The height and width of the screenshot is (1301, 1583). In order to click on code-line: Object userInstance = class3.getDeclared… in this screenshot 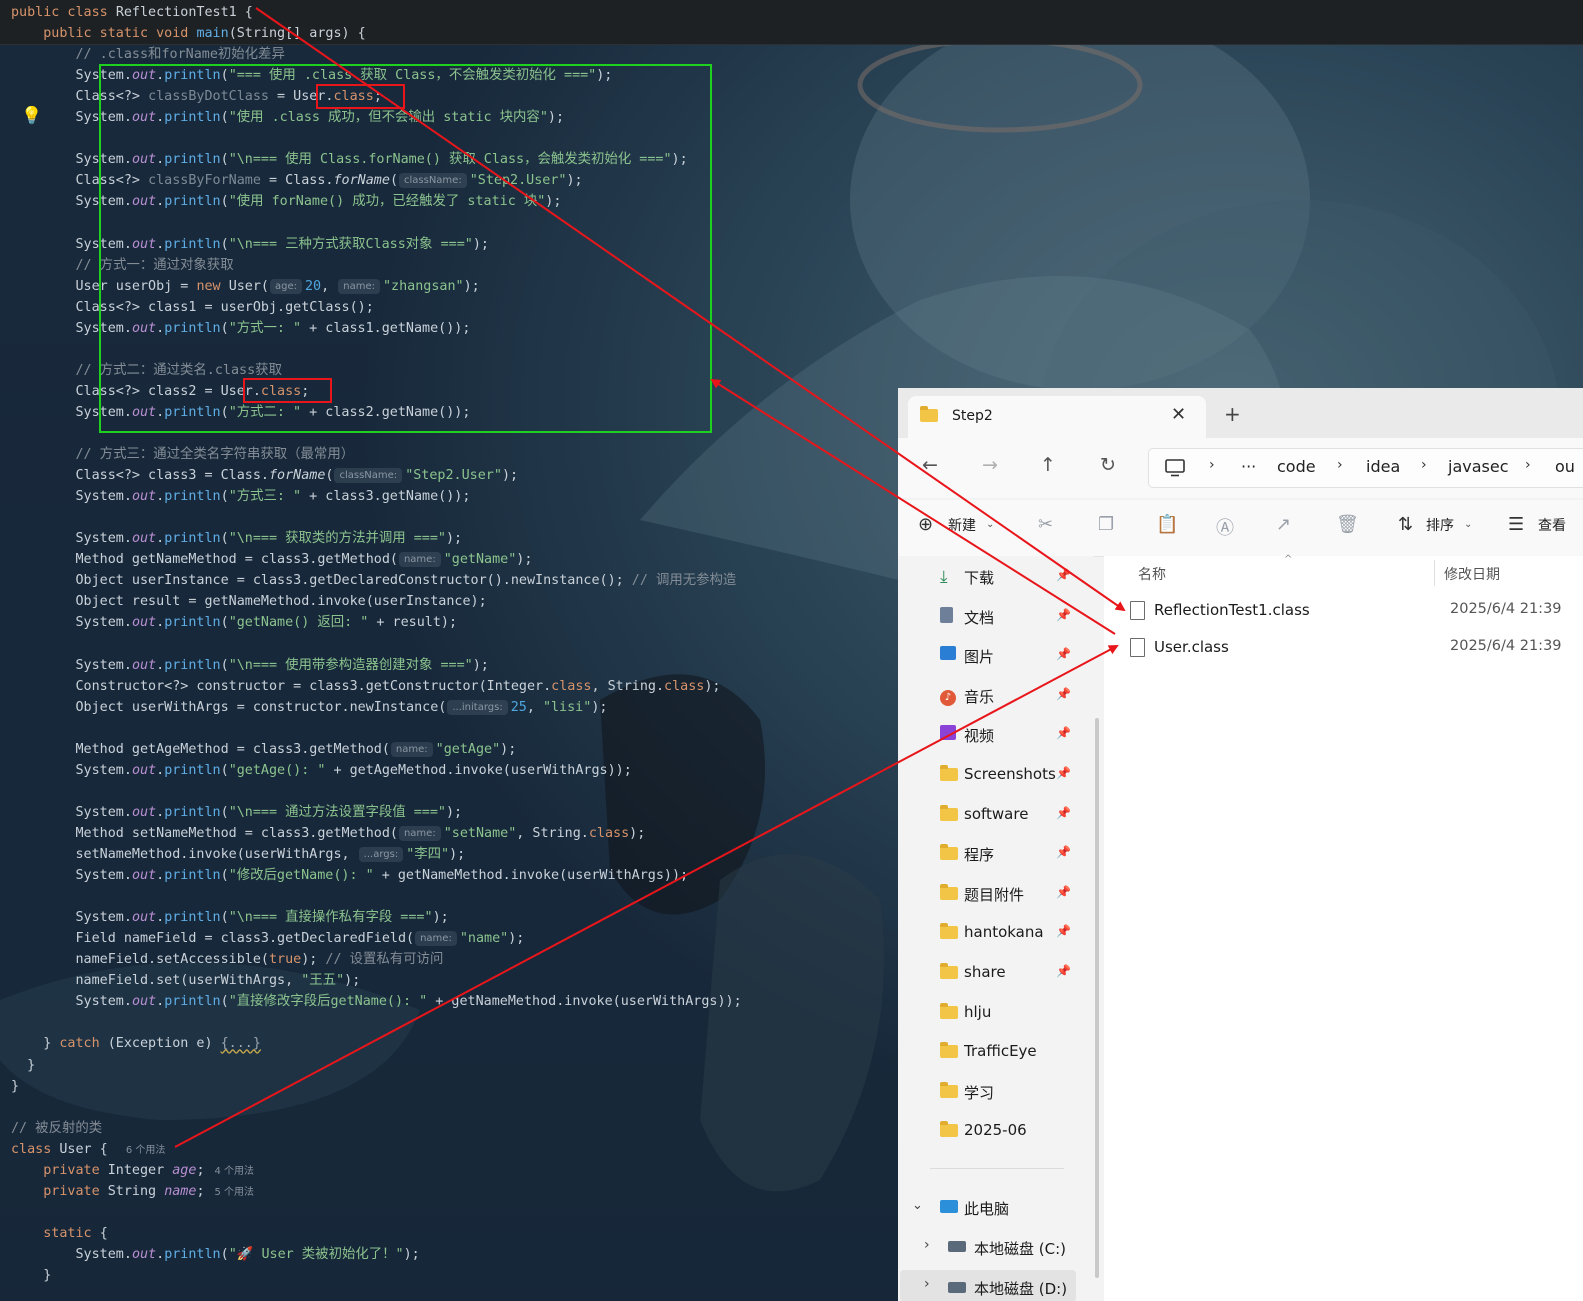, I will do `click(373, 580)`.